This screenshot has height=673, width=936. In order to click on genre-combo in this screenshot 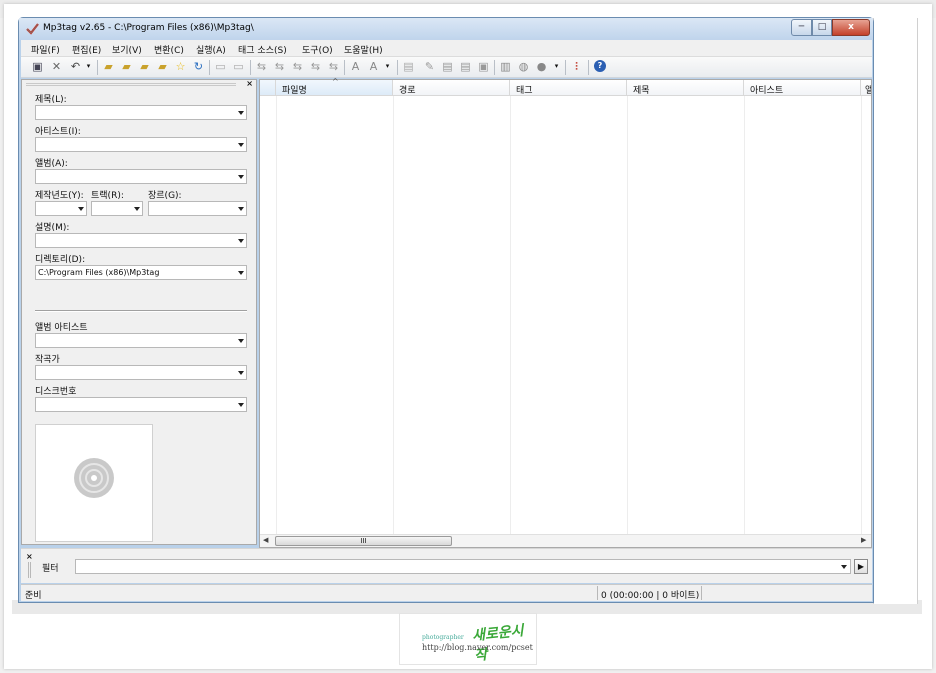, I will do `click(197, 208)`.